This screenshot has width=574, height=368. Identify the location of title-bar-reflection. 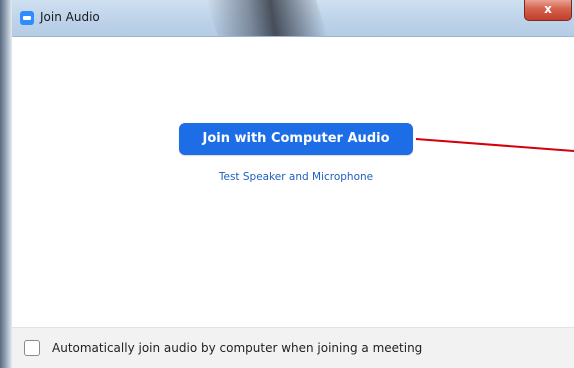
(267, 18).